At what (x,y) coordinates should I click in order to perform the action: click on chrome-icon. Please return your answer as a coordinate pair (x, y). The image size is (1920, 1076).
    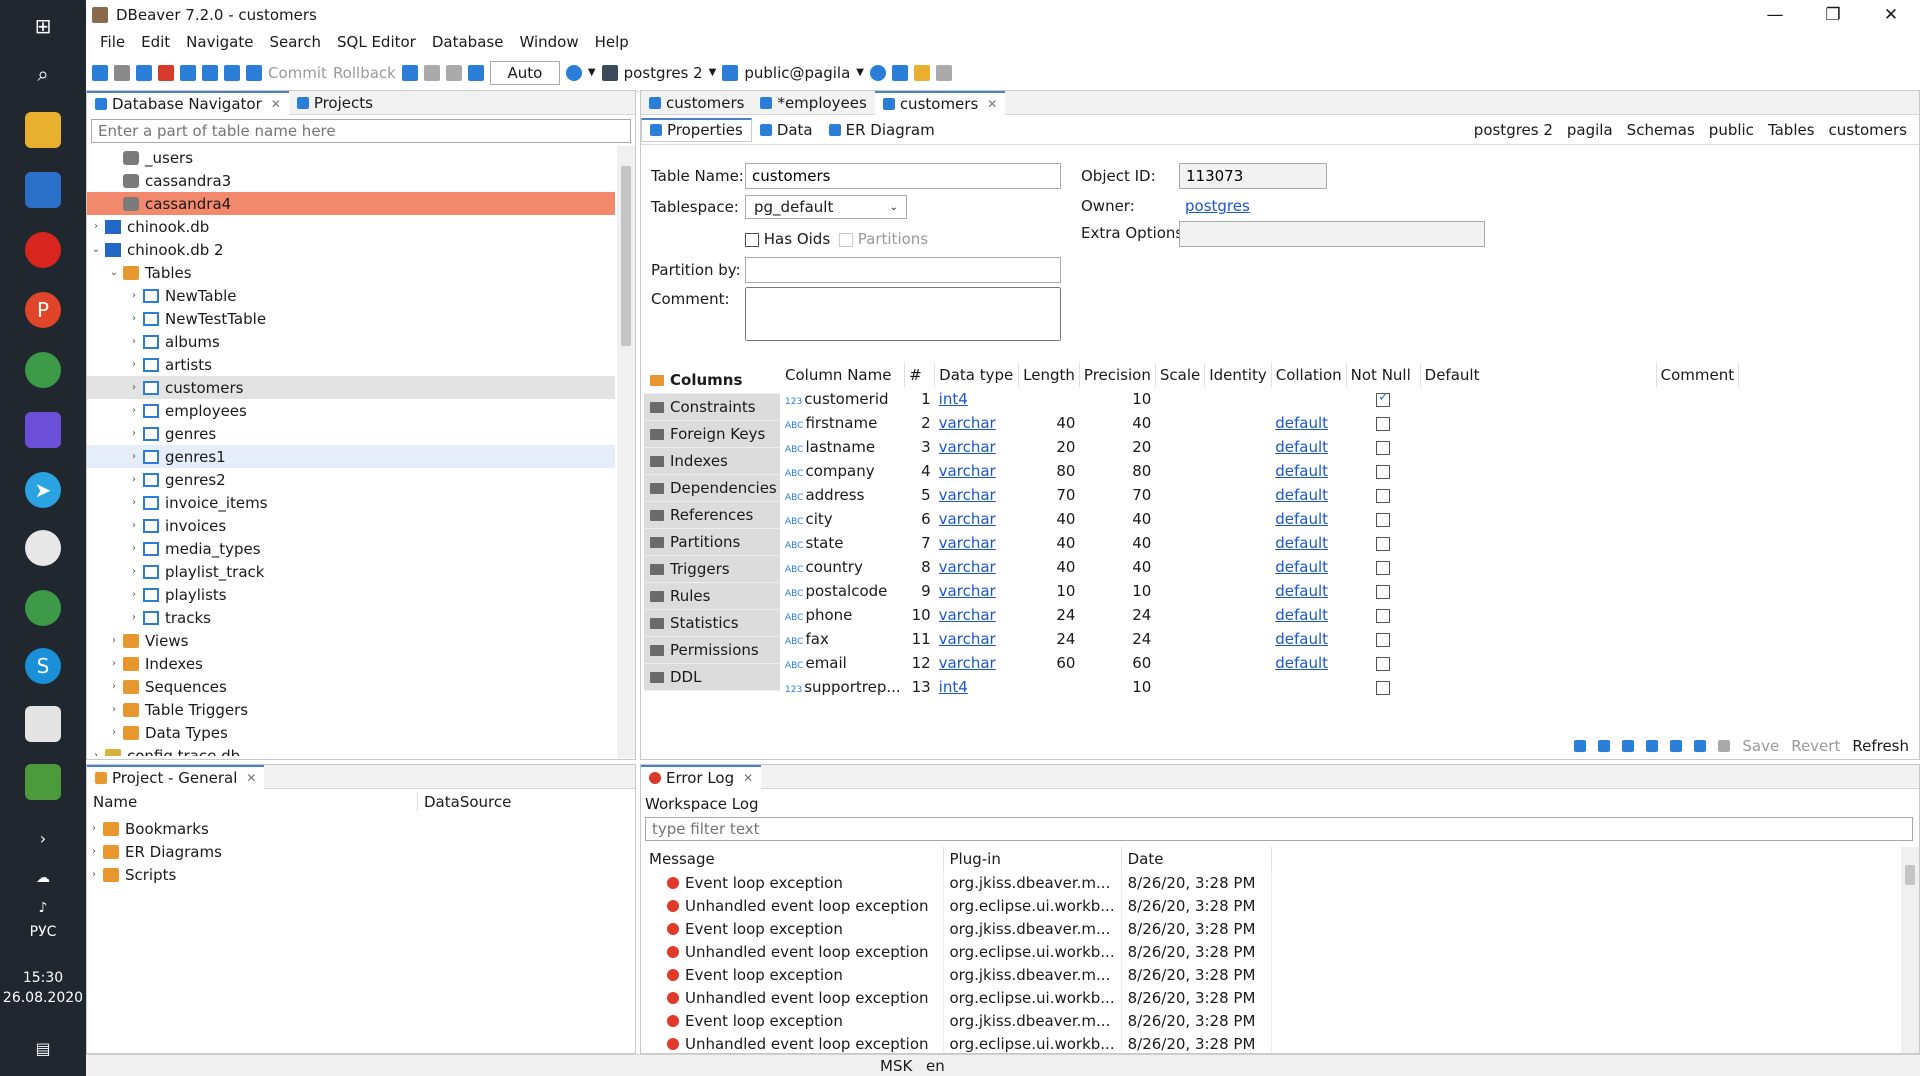
    Looking at the image, I should click on (43, 370).